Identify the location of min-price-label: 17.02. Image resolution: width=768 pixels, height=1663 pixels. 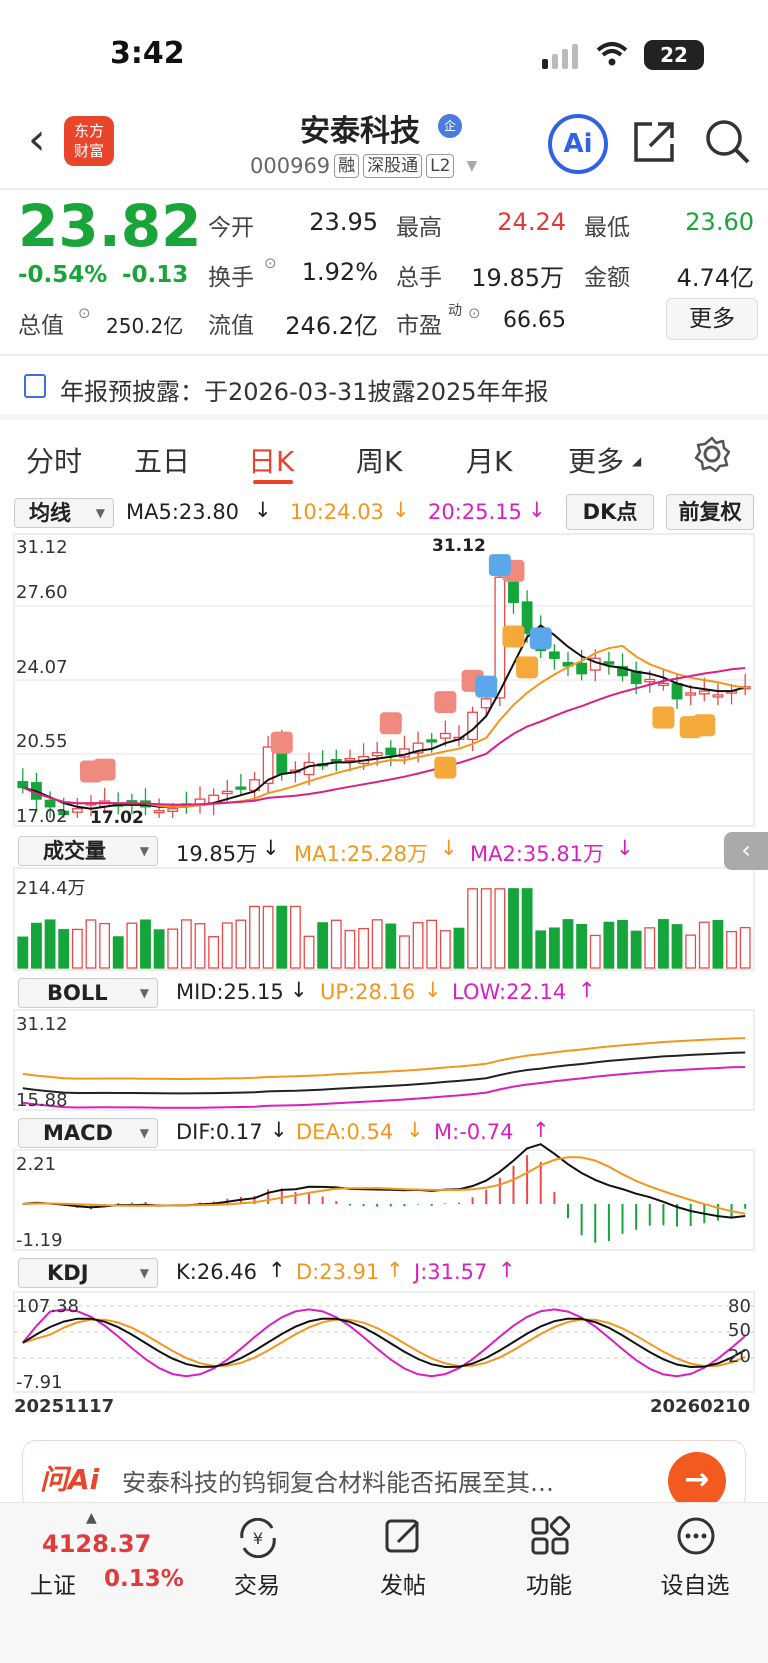
(117, 818).